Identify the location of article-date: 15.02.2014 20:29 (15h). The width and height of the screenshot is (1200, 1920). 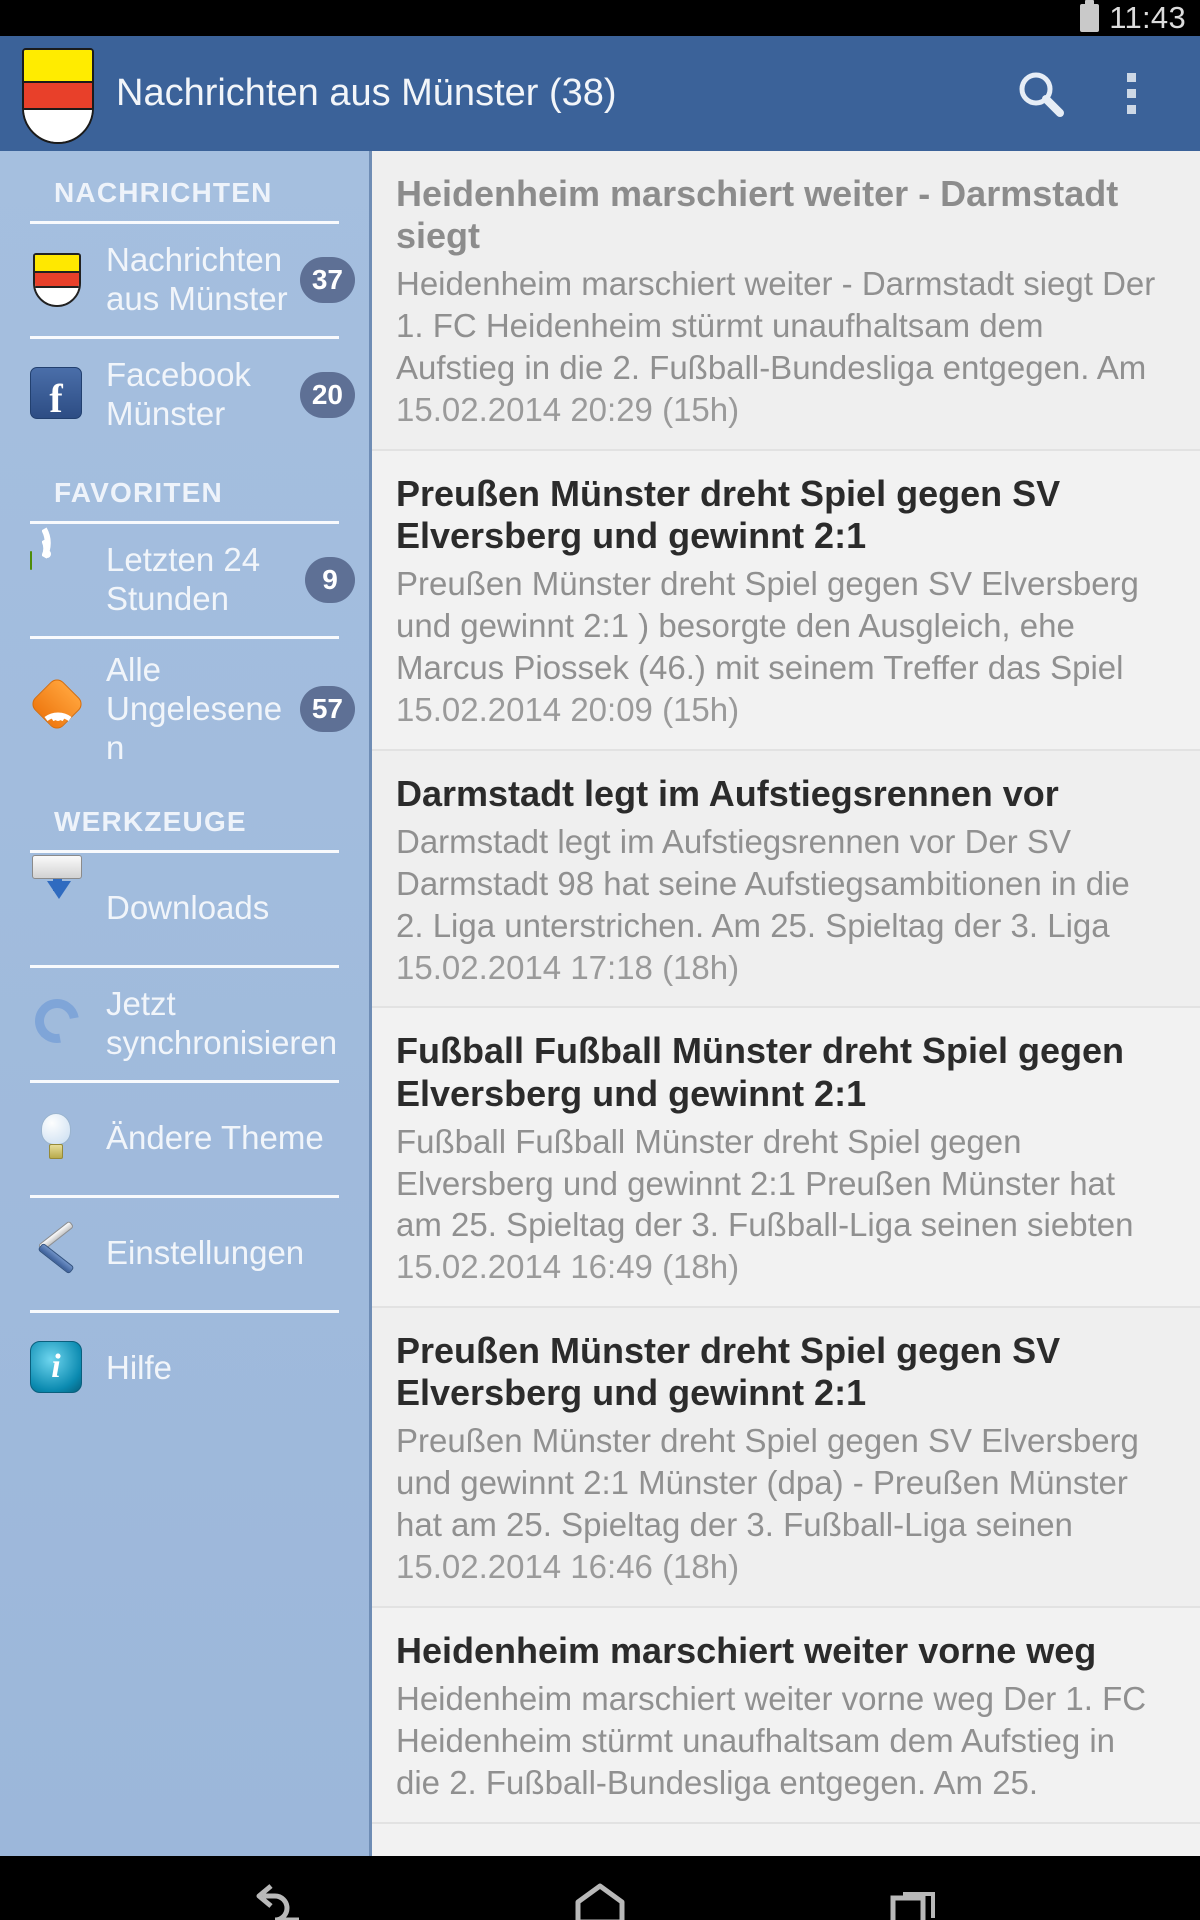
(568, 409).